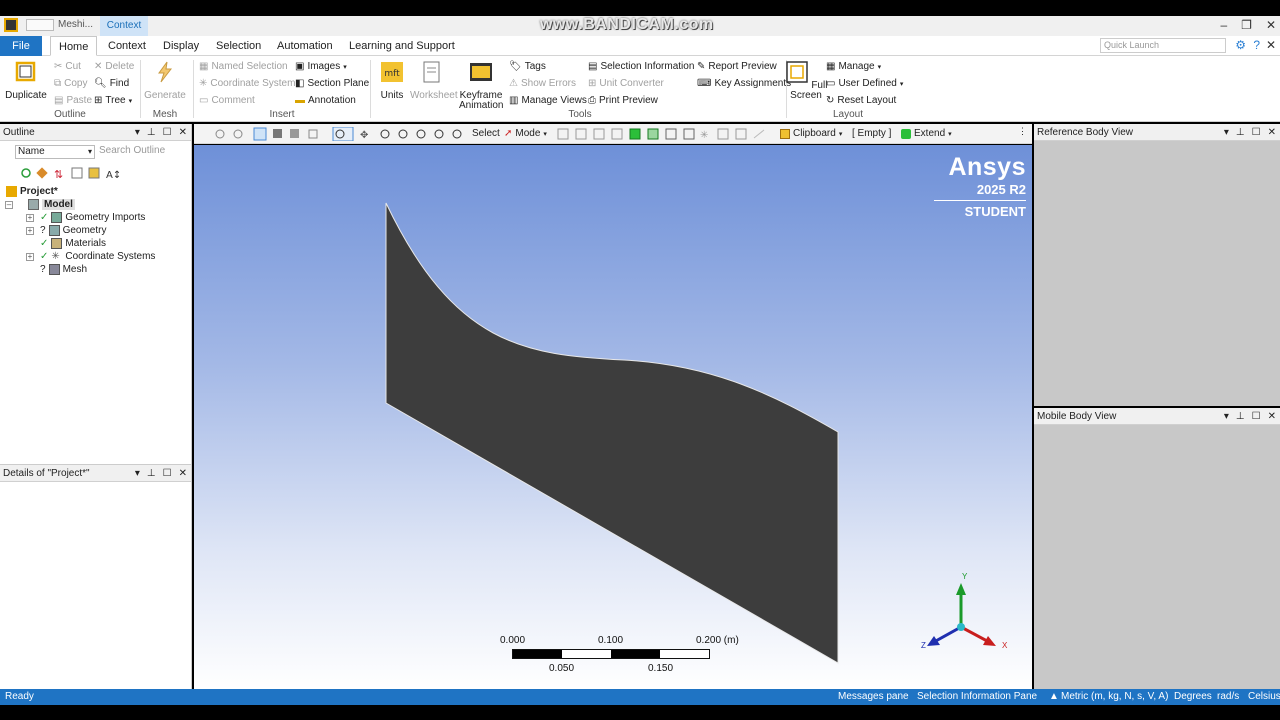  Describe the element at coordinates (51, 204) in the screenshot. I see `tree-node-model: Model` at that location.